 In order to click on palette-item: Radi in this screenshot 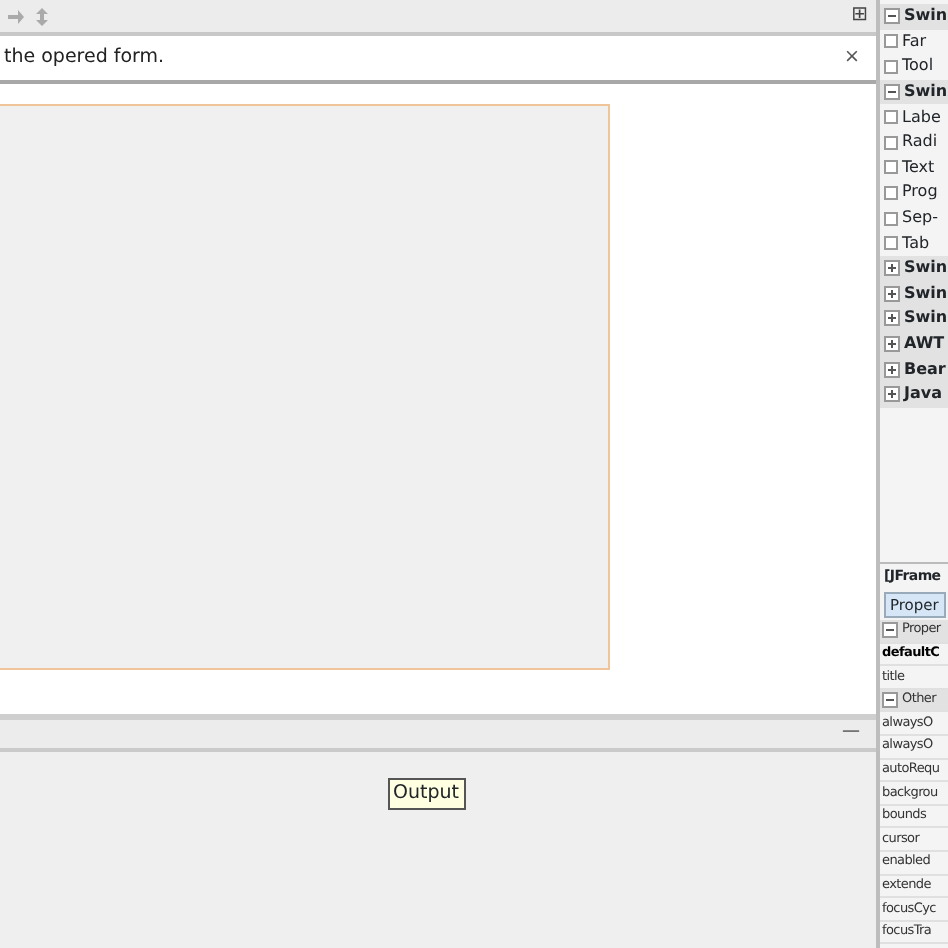, I will do `click(920, 142)`.